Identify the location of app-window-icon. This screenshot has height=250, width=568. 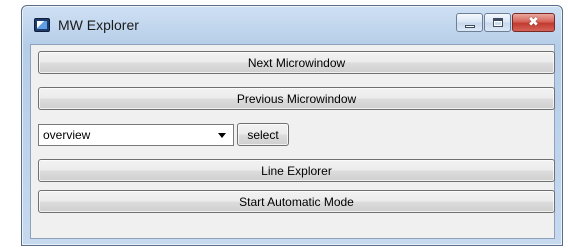
(42, 25).